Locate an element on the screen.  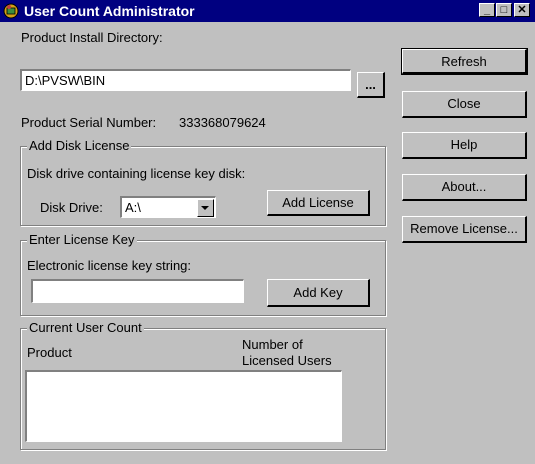
install-directory-field: D:\PVSW\BIN is located at coordinates (185, 80).